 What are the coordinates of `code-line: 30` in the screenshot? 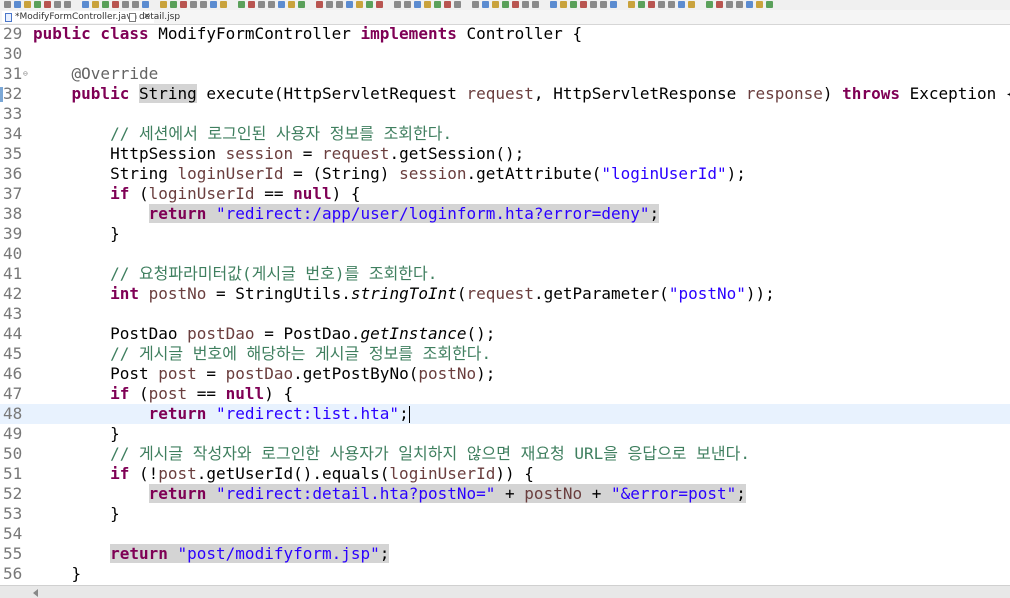 It's located at (505, 54).